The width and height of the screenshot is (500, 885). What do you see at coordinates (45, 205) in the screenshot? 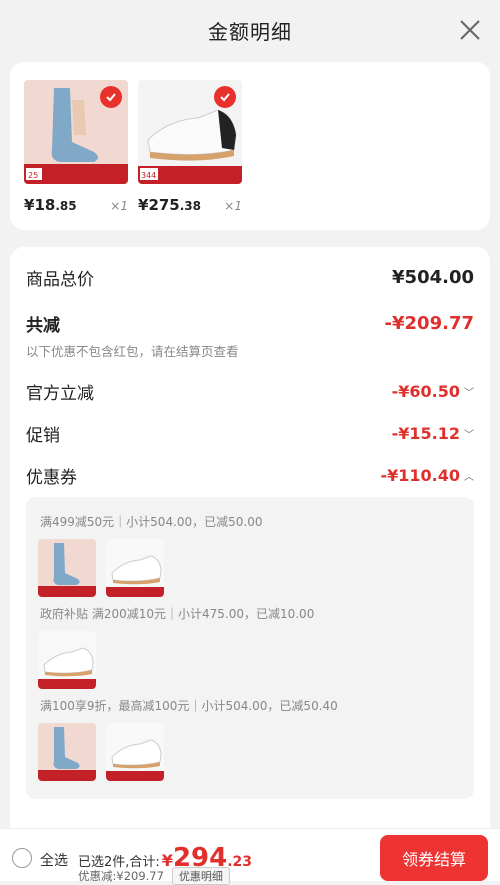
I see `price-integer: 18` at bounding box center [45, 205].